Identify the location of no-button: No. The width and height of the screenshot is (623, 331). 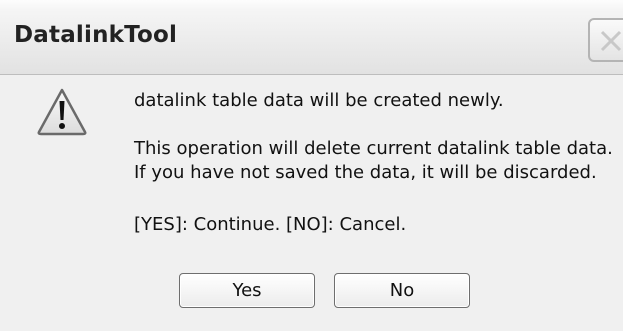
(402, 290).